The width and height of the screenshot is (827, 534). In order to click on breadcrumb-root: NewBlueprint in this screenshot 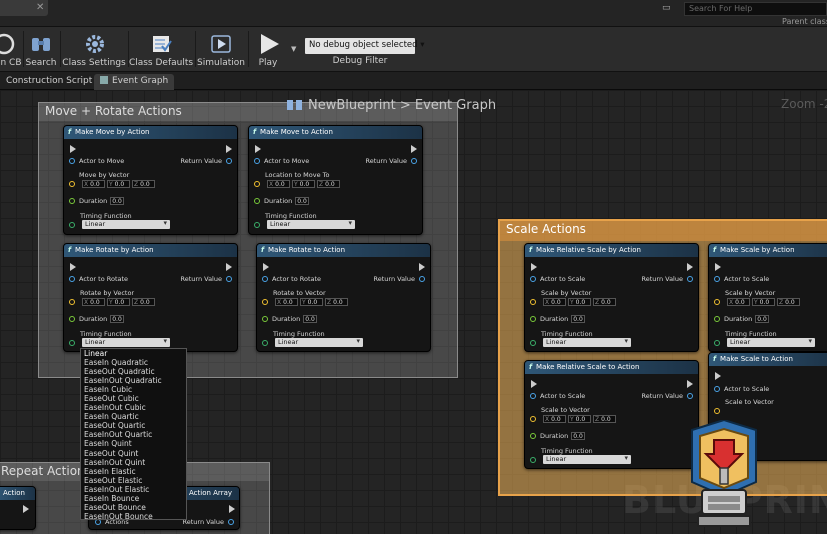, I will do `click(352, 105)`.